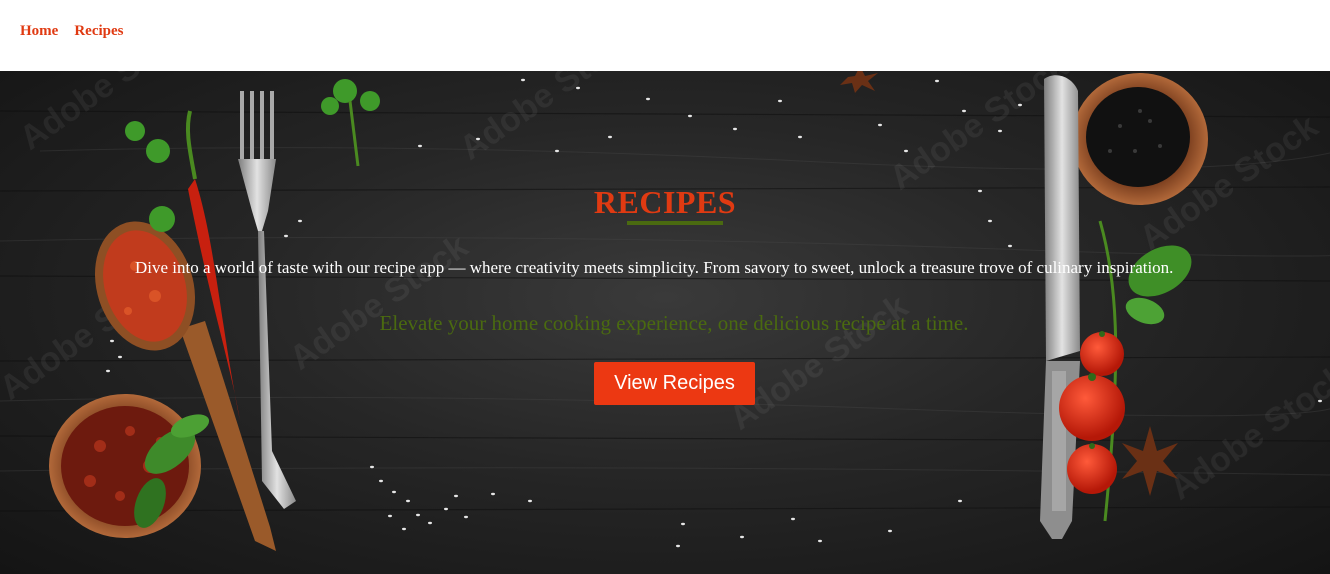 This screenshot has height=574, width=1330. I want to click on view-recipes-button: View Recipes, so click(674, 383).